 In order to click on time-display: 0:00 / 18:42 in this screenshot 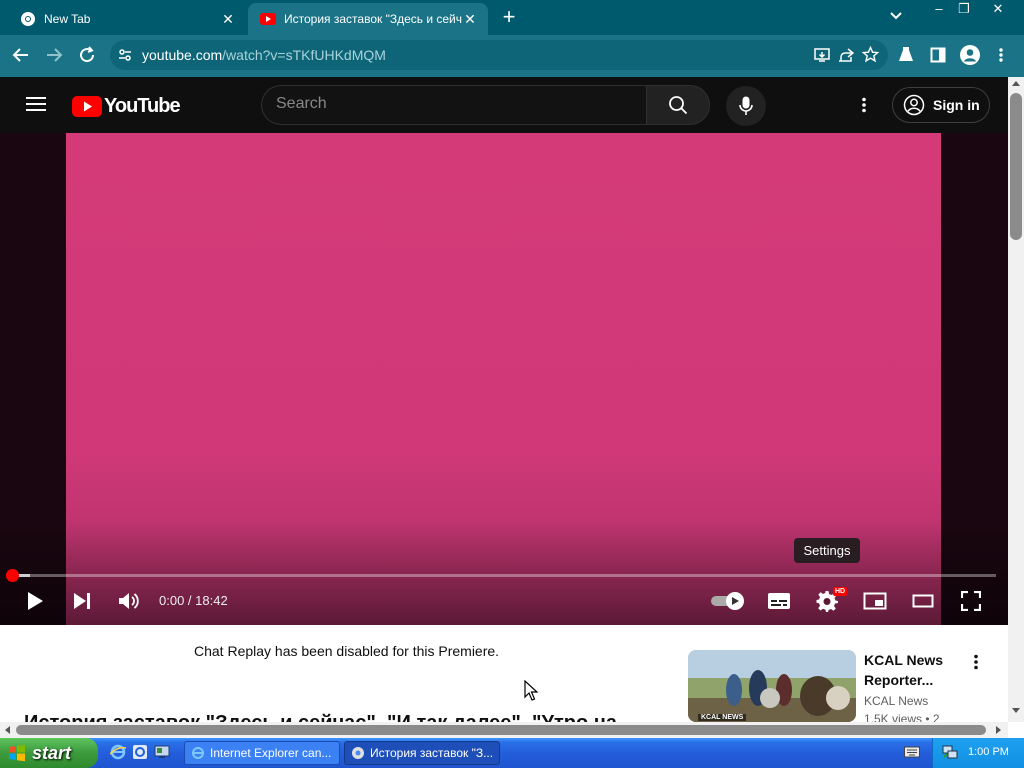, I will do `click(193, 600)`.